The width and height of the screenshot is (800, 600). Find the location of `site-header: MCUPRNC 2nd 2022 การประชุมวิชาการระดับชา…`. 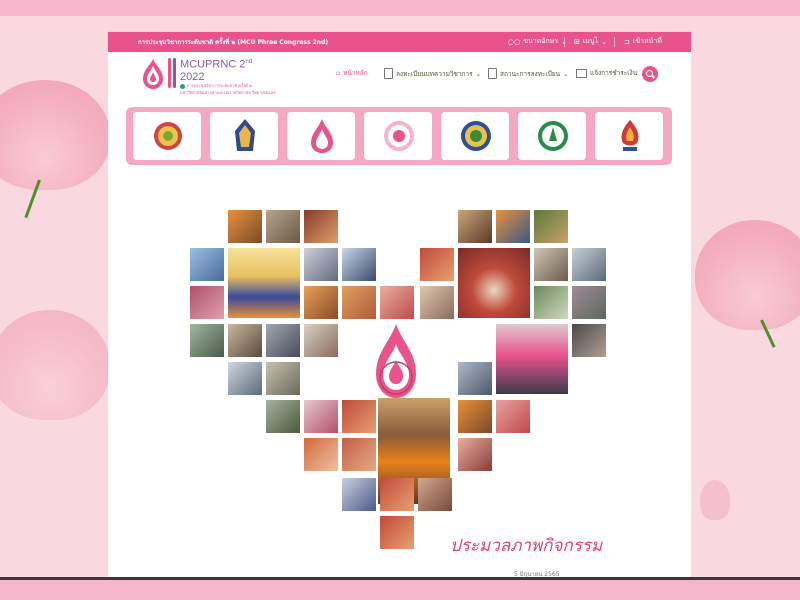

site-header: MCUPRNC 2nd 2022 การประชุมวิชาการระดับชา… is located at coordinates (399, 78).